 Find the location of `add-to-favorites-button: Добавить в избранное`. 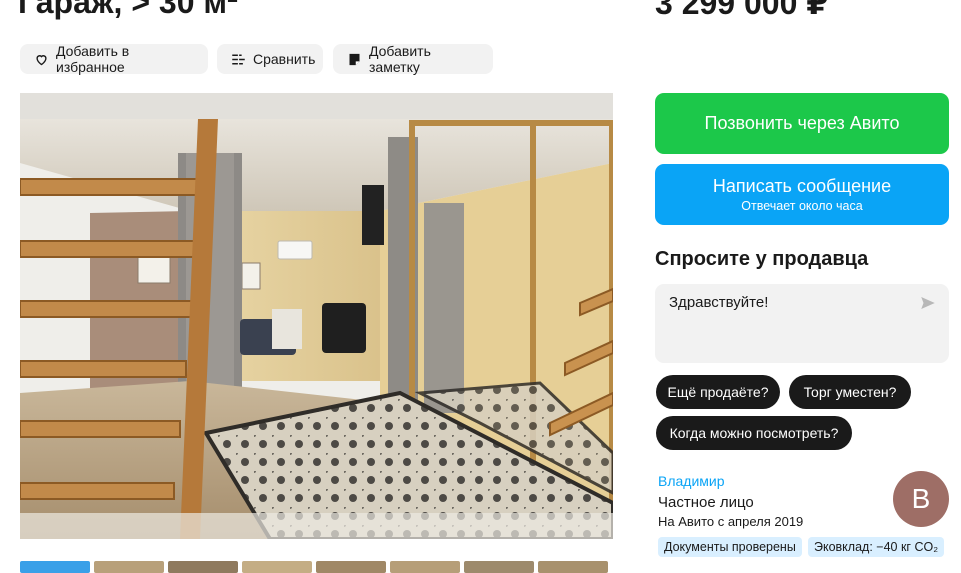

add-to-favorites-button: Добавить в избранное is located at coordinates (114, 59).